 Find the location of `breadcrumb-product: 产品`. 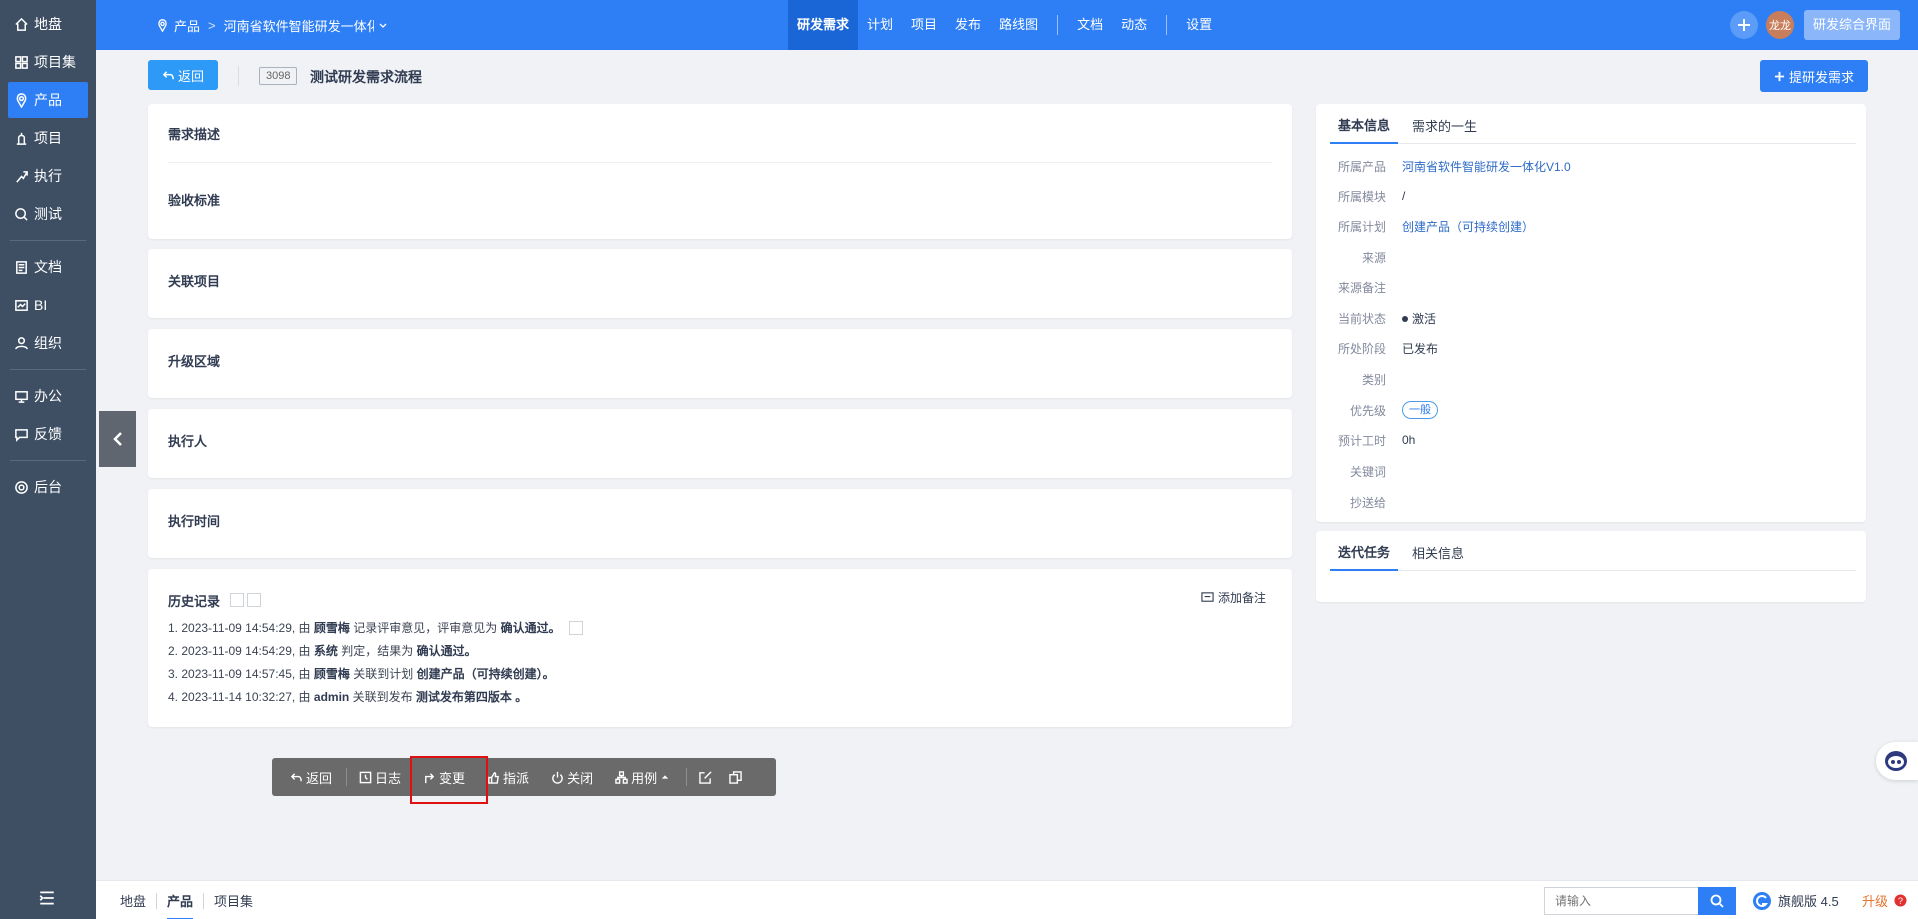

breadcrumb-product: 产品 is located at coordinates (187, 25).